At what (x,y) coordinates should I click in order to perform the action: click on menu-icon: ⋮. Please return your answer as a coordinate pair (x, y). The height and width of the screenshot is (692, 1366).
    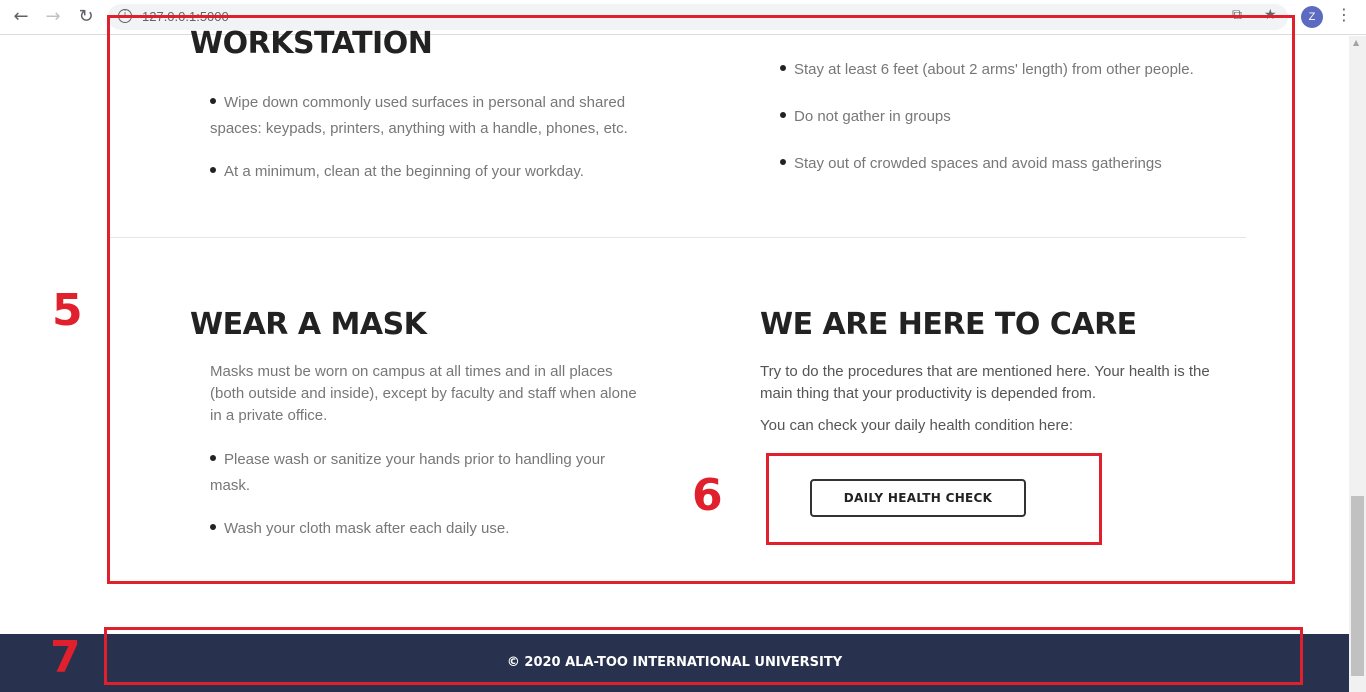
    Looking at the image, I should click on (1344, 14).